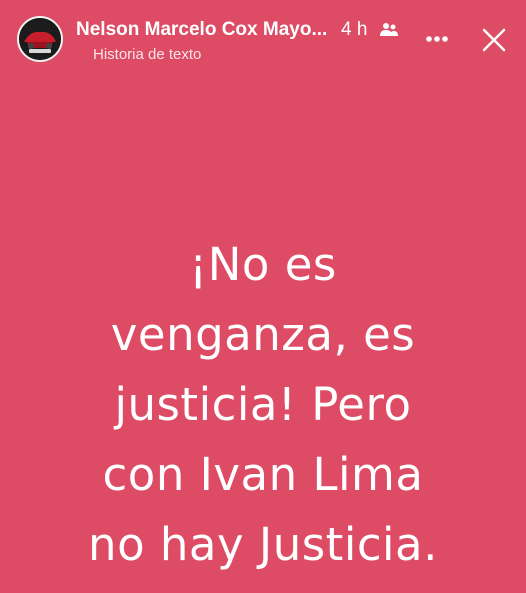 The width and height of the screenshot is (526, 593). I want to click on close-button, so click(494, 40).